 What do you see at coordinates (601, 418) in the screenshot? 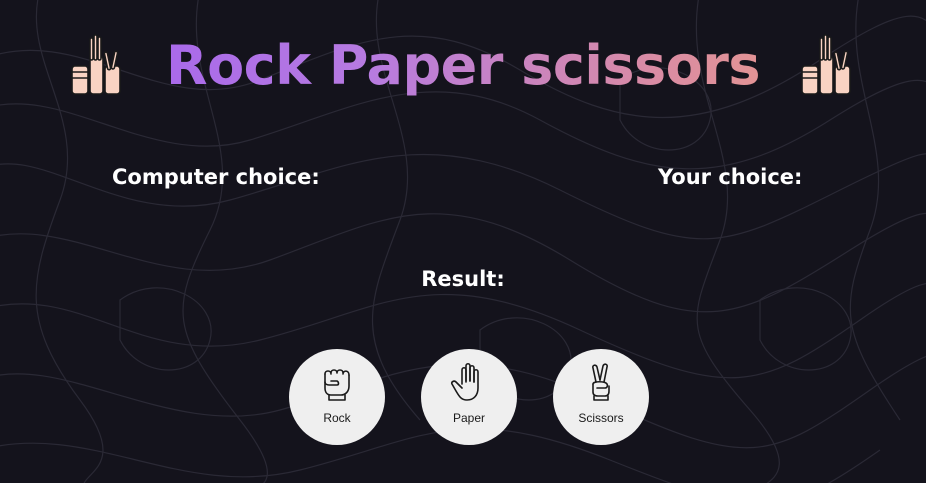
I see `scissors-label: Scissors` at bounding box center [601, 418].